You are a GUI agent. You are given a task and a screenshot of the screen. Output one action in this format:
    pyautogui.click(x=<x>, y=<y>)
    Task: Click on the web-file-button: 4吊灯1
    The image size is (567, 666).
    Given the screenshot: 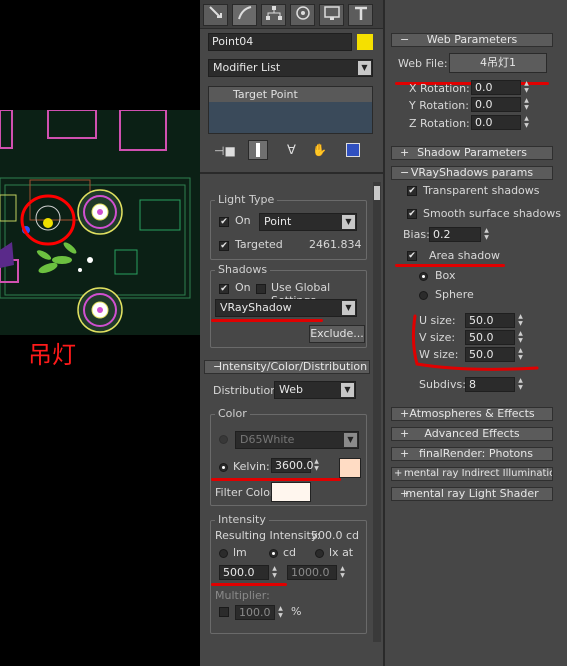 What is the action you would take?
    pyautogui.click(x=498, y=63)
    